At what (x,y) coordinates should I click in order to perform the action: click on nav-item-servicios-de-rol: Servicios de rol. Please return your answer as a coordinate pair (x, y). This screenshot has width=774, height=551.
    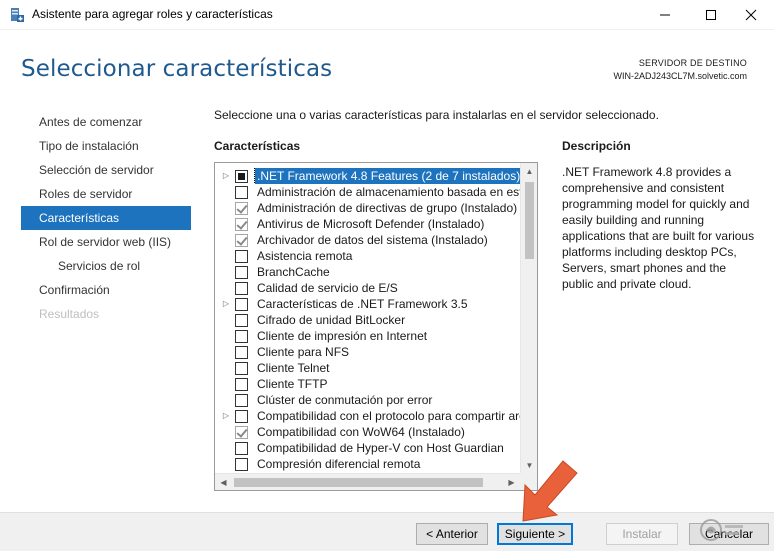
    Looking at the image, I should click on (106, 266).